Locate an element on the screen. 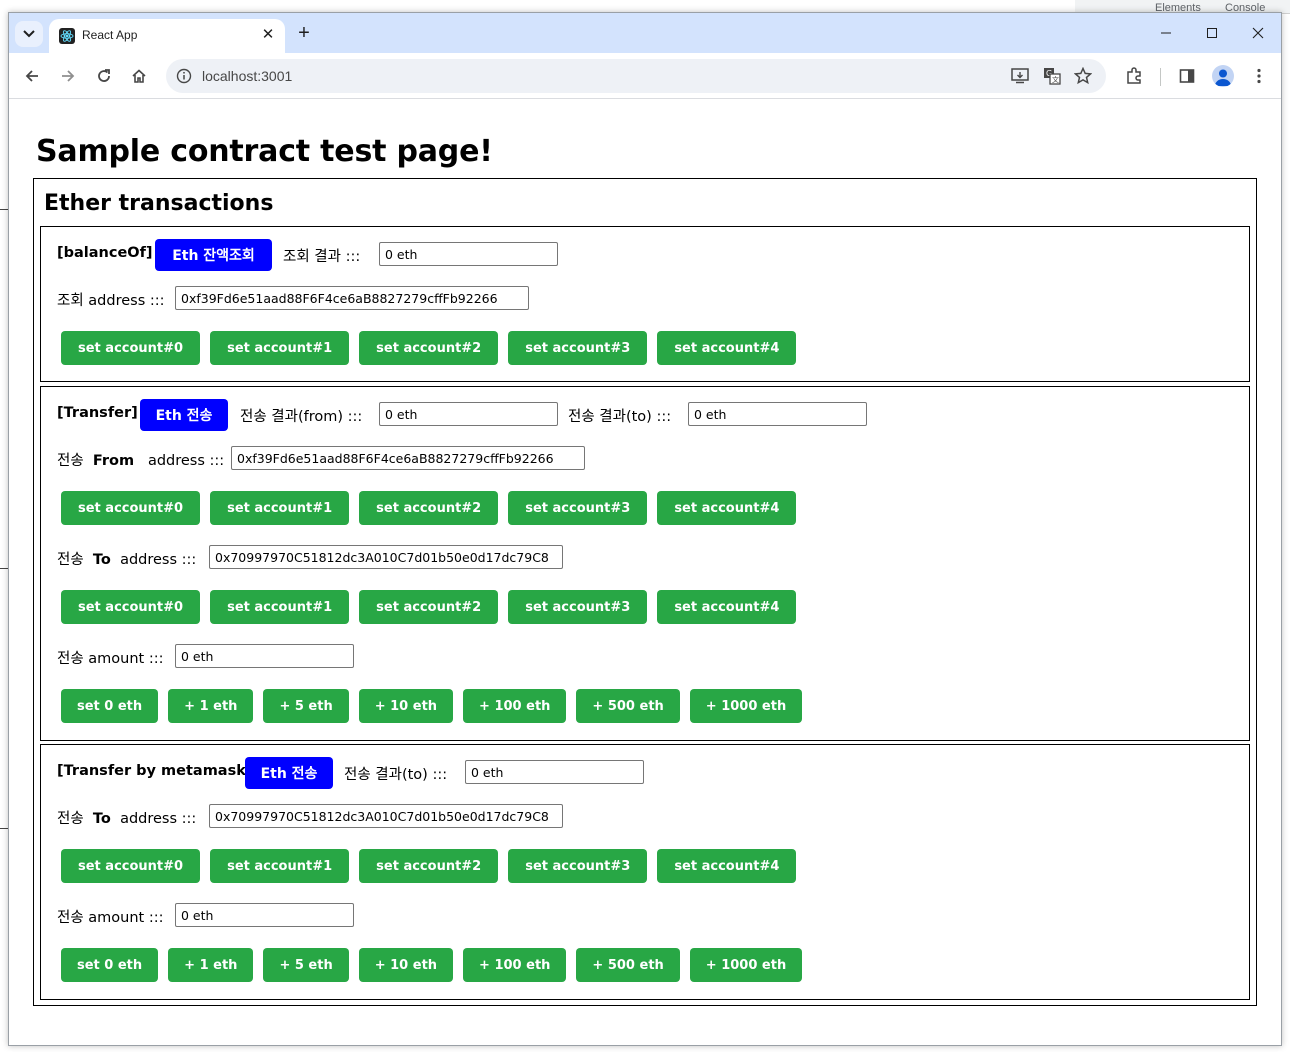  maximize-button is located at coordinates (1212, 33).